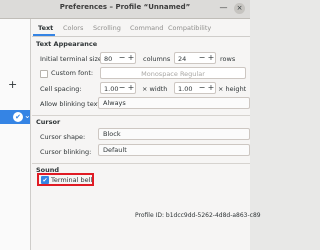 This screenshot has height=250, width=320. What do you see at coordinates (173, 73) in the screenshot?
I see `font-chooser-button: Monospace Regular` at bounding box center [173, 73].